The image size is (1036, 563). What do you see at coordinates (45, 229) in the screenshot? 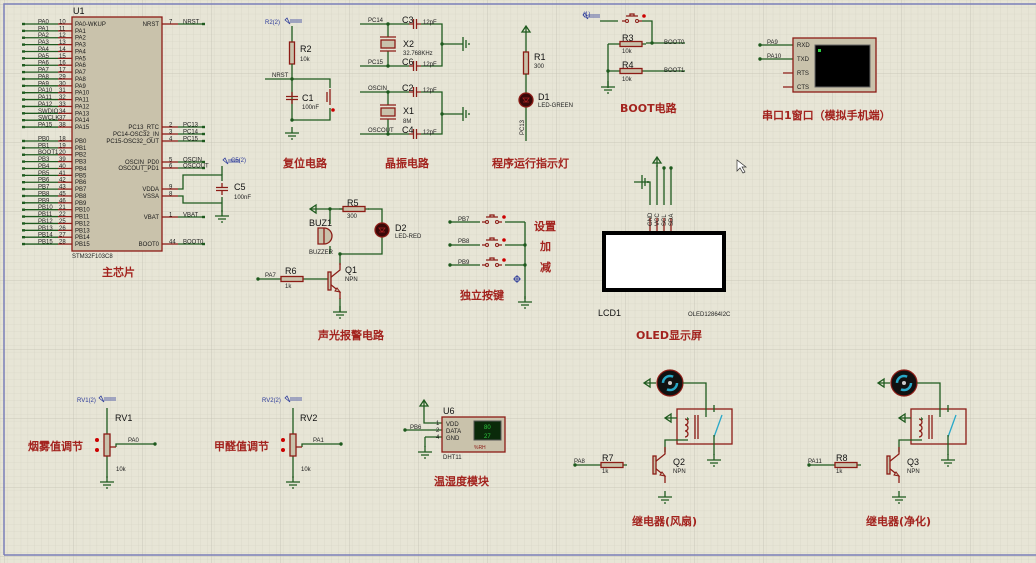
I see `pin-net-label: PB13` at bounding box center [45, 229].